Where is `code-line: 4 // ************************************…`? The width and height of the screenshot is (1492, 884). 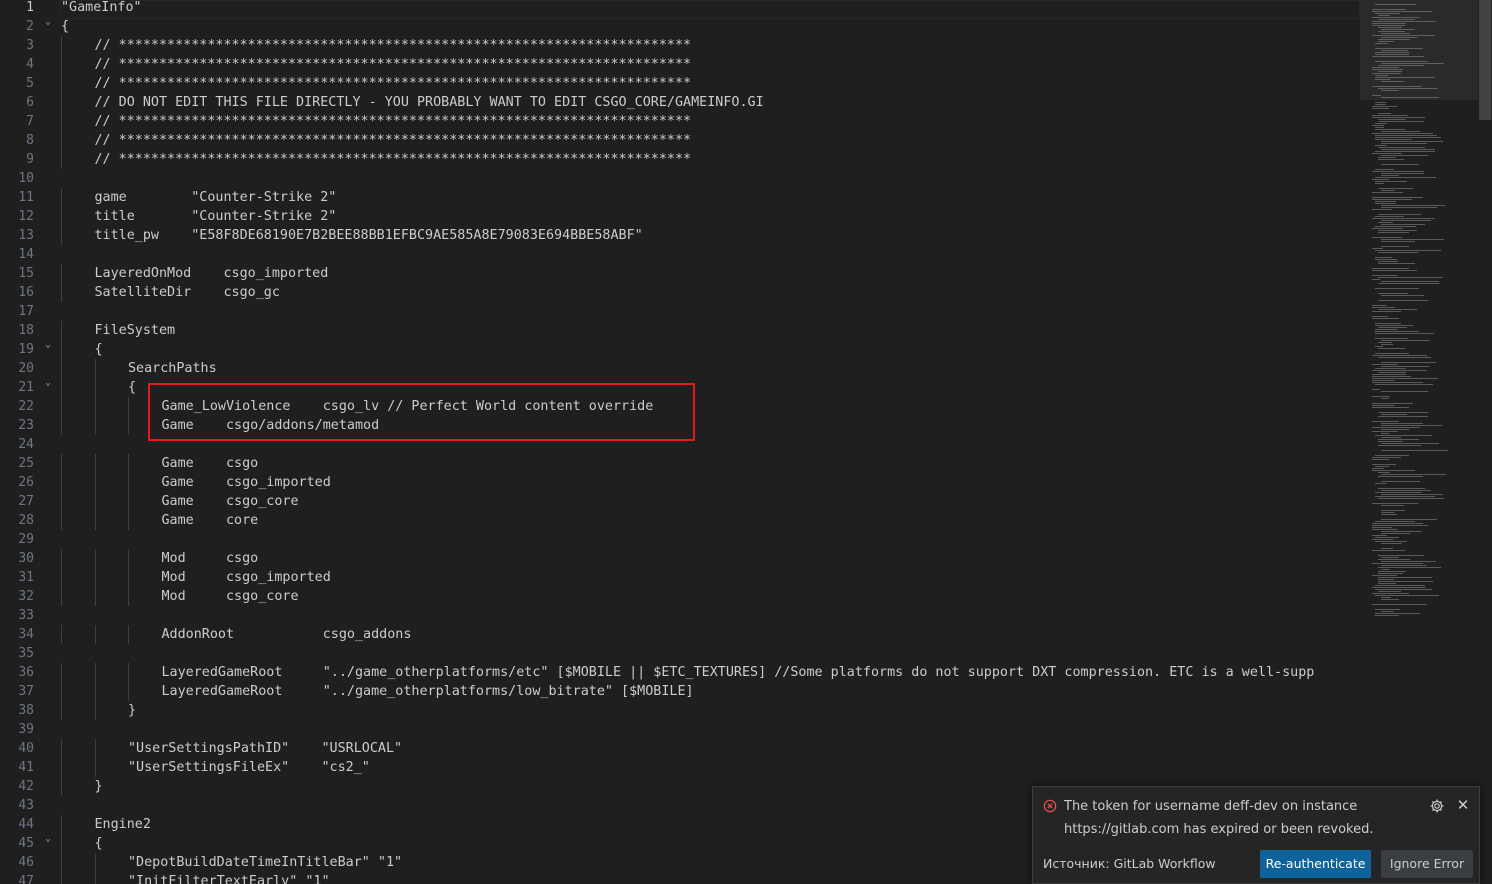
code-line: 4 // ************************************… is located at coordinates (680, 64).